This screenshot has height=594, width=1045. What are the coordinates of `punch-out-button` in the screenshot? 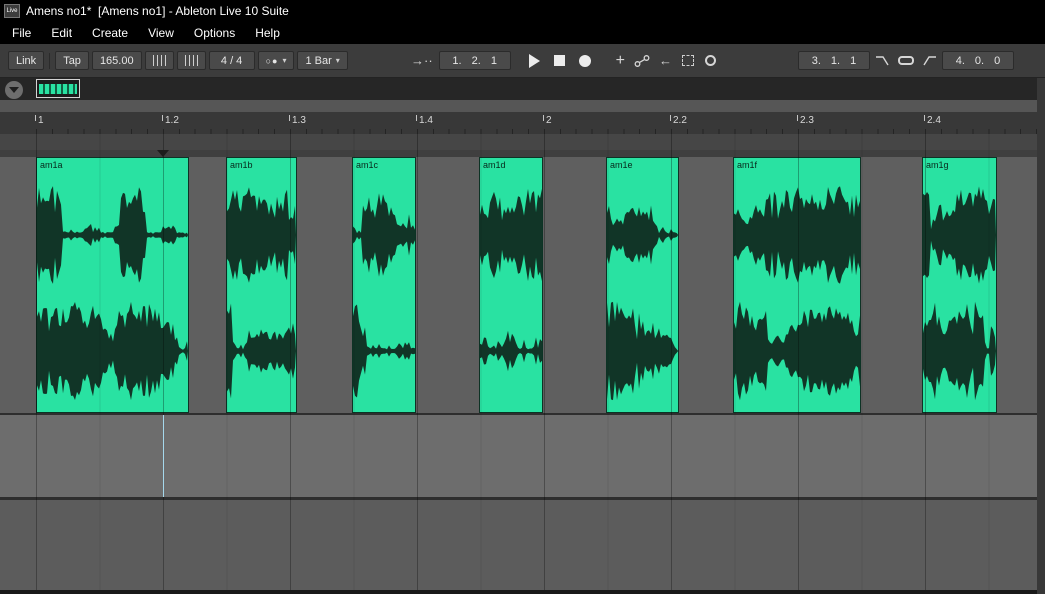 It's located at (929, 60).